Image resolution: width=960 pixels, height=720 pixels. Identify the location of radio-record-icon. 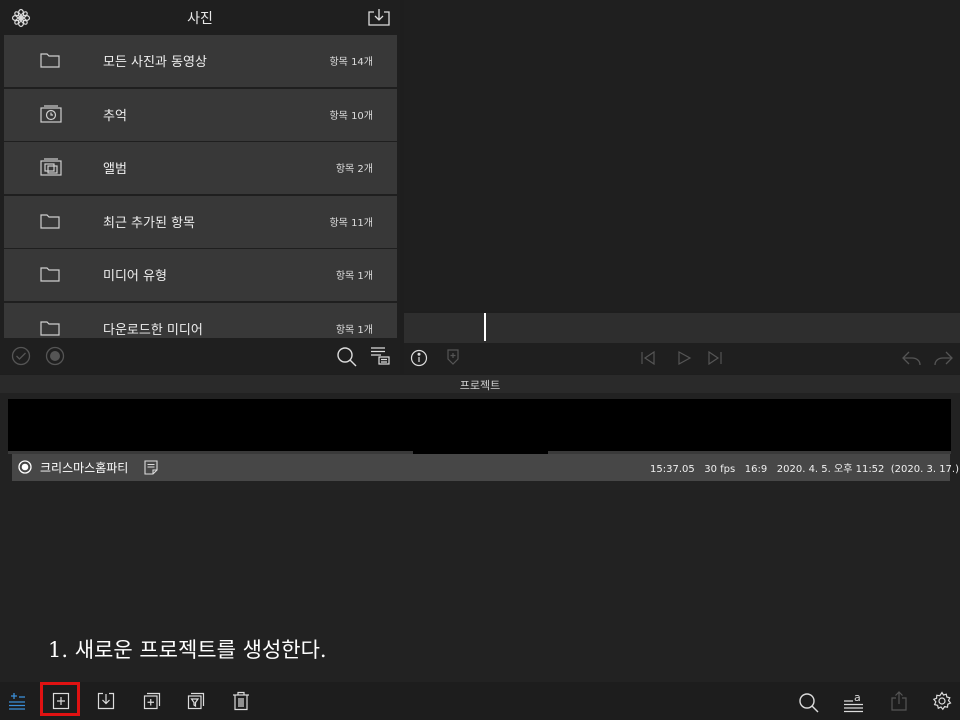
(55, 356).